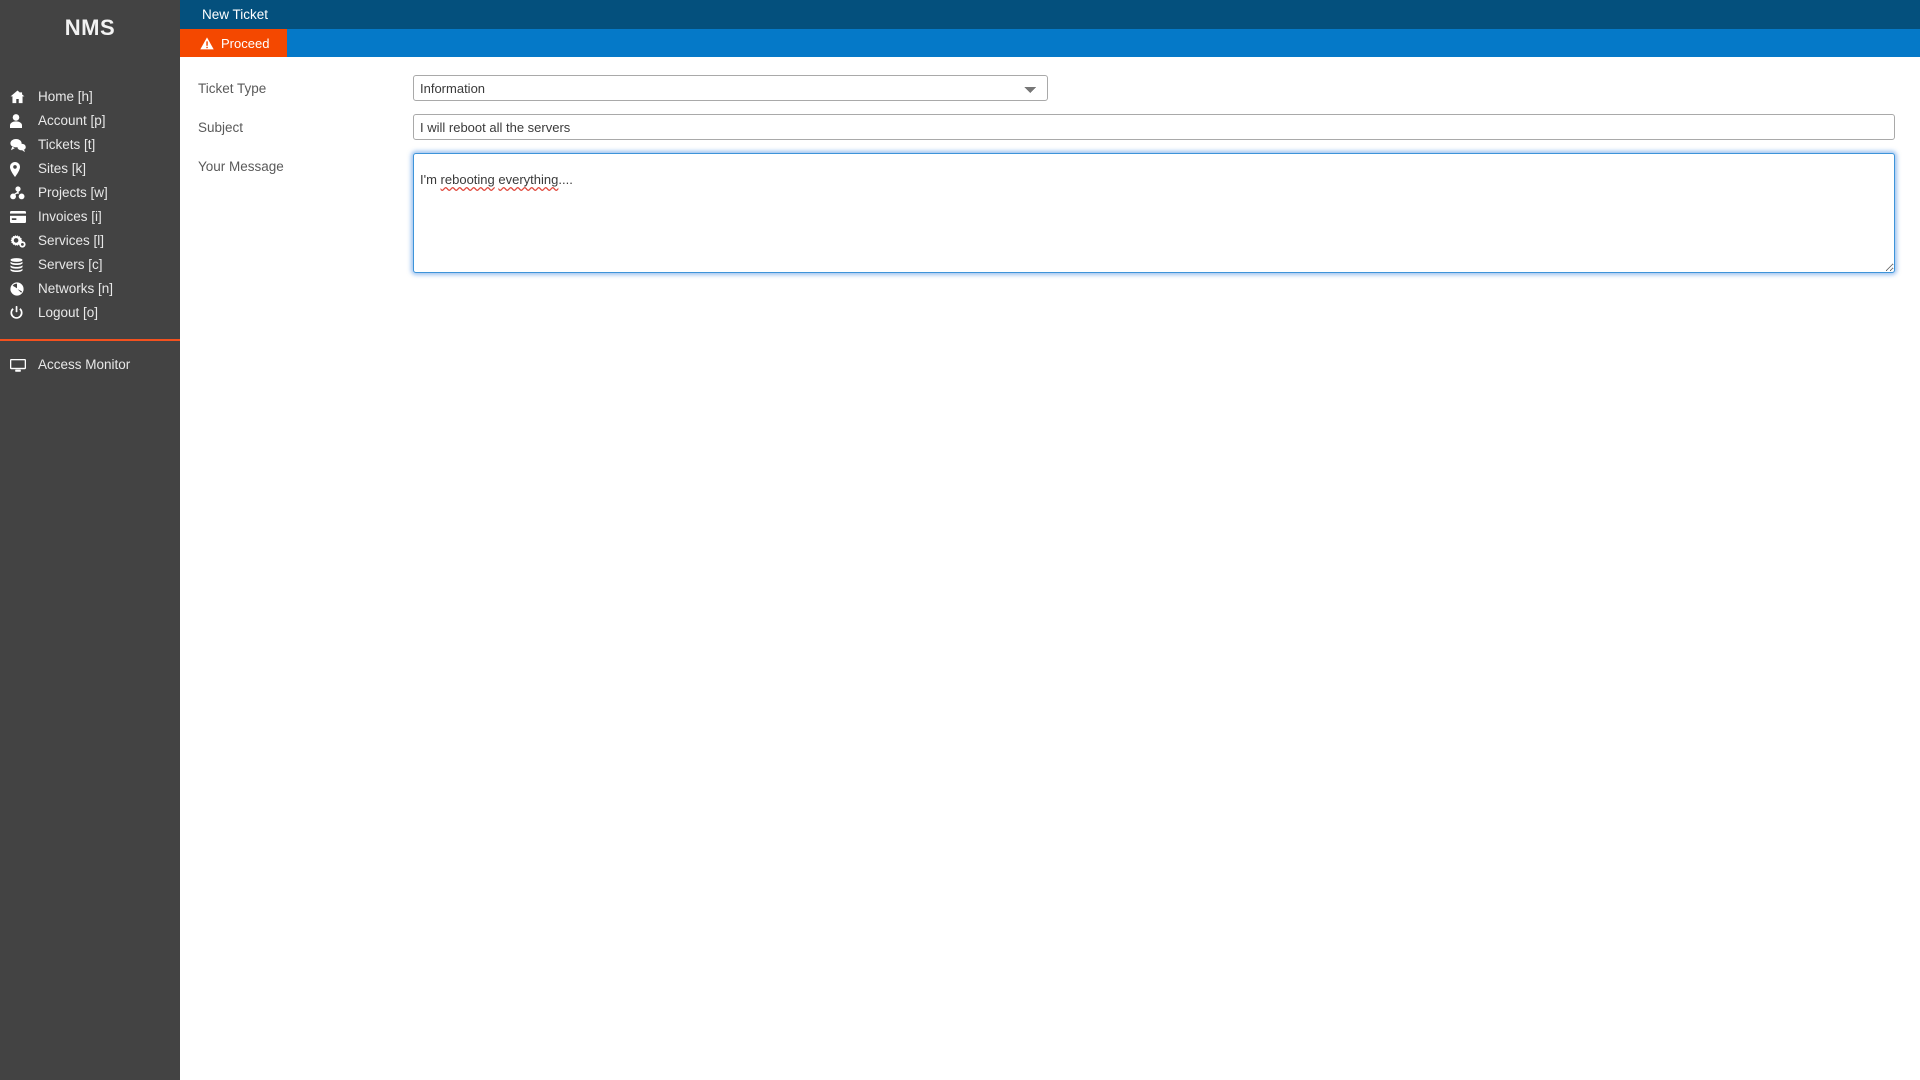 This screenshot has height=1080, width=1920. I want to click on action-toolbar: Proceed, so click(1050, 43).